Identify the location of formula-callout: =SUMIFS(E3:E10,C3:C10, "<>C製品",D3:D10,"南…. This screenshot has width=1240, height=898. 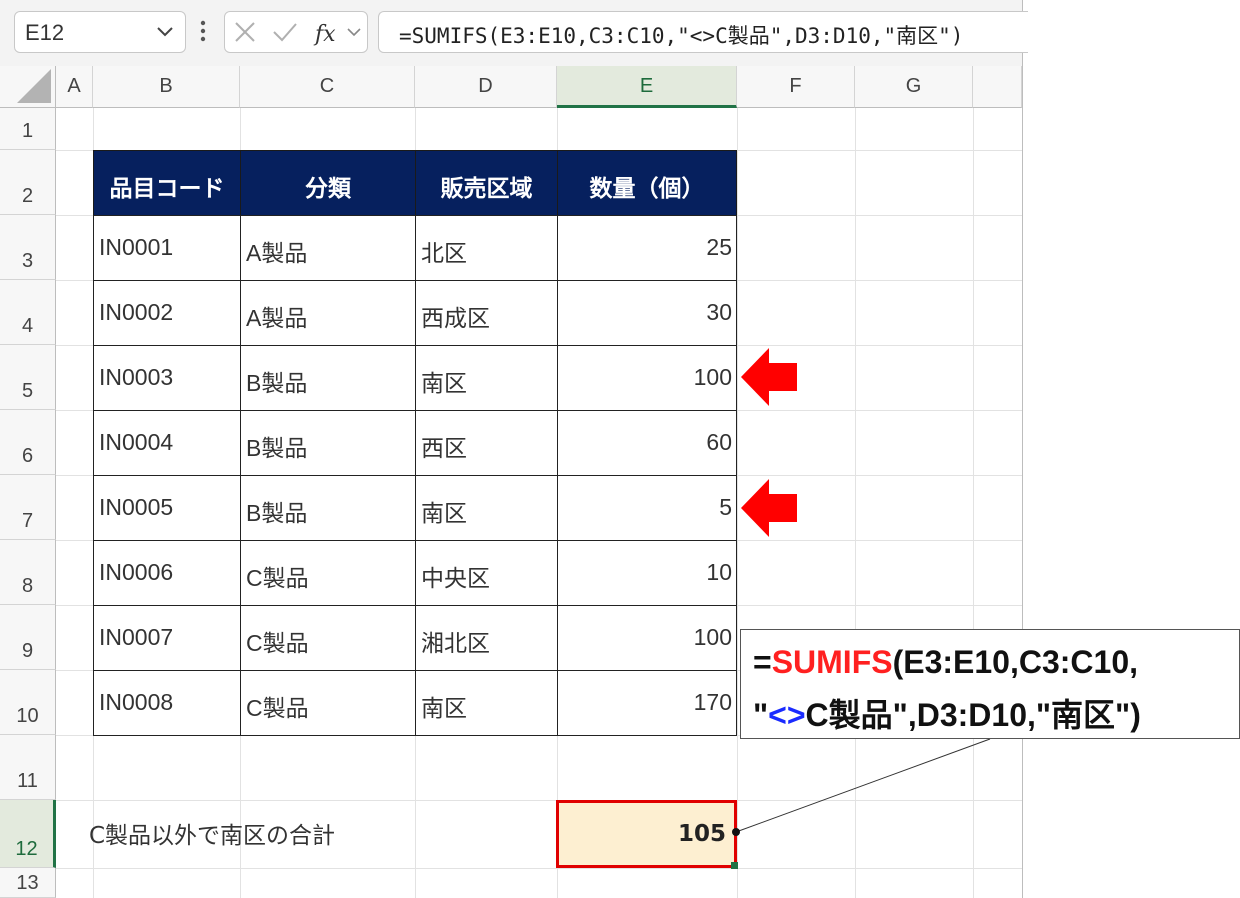
(990, 684).